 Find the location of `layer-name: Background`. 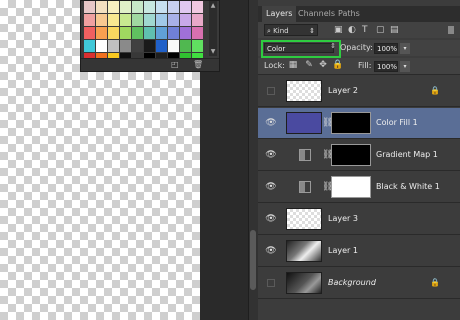

layer-name: Background is located at coordinates (352, 283).